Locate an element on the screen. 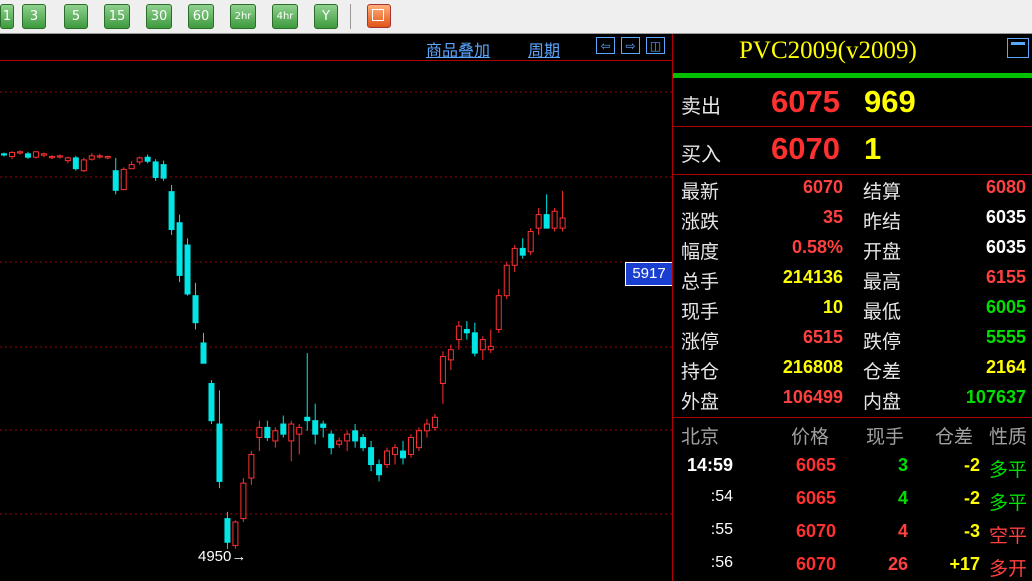 The width and height of the screenshot is (1032, 581). period-button-15: 15 is located at coordinates (117, 16).